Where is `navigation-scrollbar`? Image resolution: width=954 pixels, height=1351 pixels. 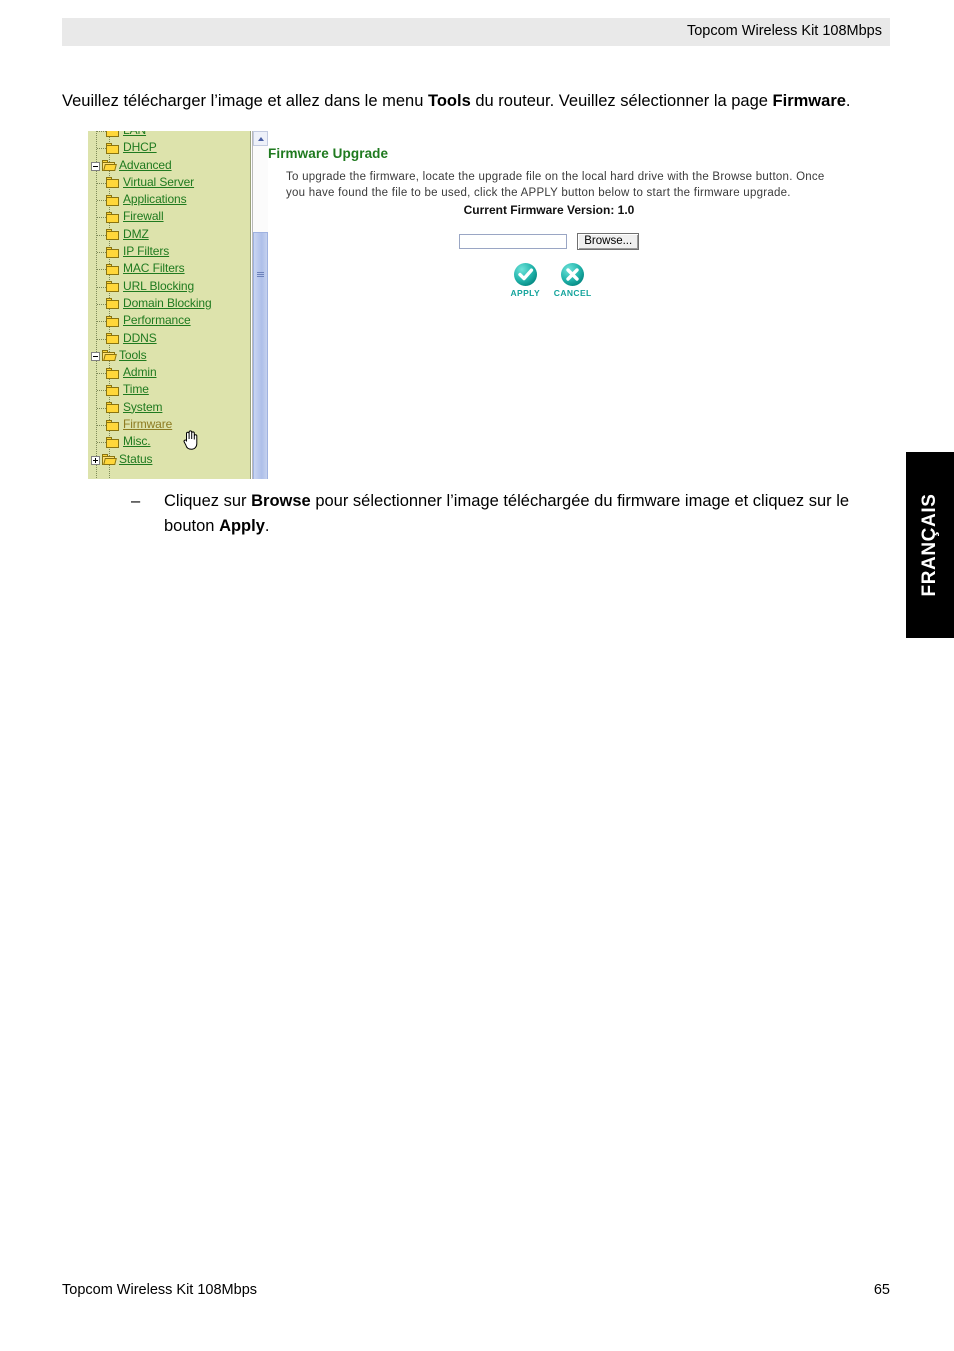
navigation-scrollbar is located at coordinates (260, 305).